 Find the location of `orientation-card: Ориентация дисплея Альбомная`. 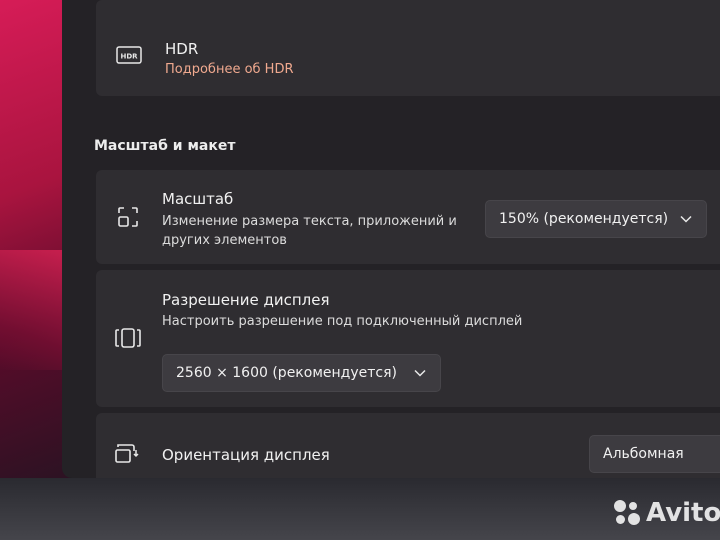

orientation-card: Ориентация дисплея Альбомная is located at coordinates (408, 445).